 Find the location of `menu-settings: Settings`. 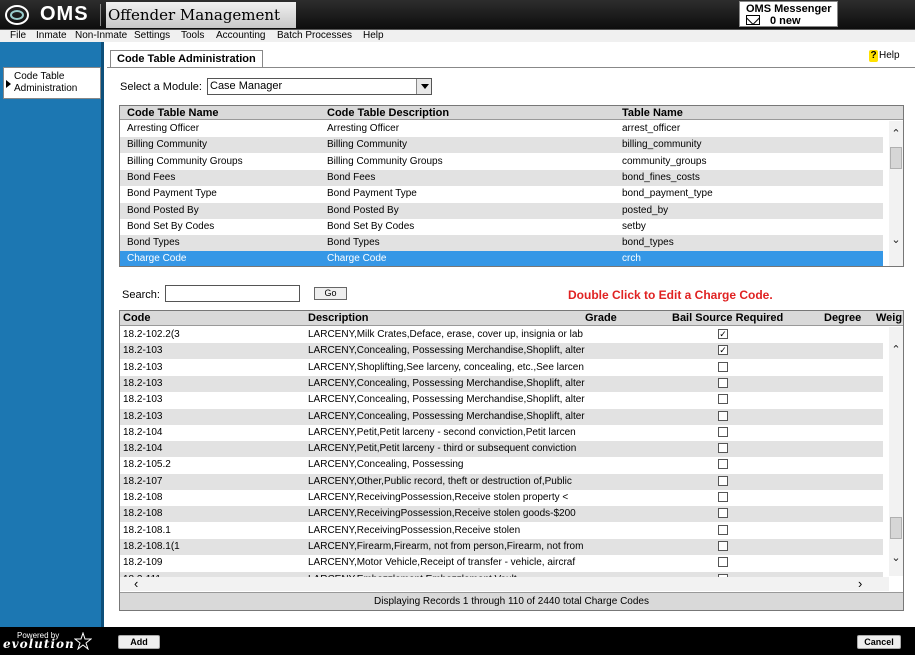

menu-settings: Settings is located at coordinates (152, 36).